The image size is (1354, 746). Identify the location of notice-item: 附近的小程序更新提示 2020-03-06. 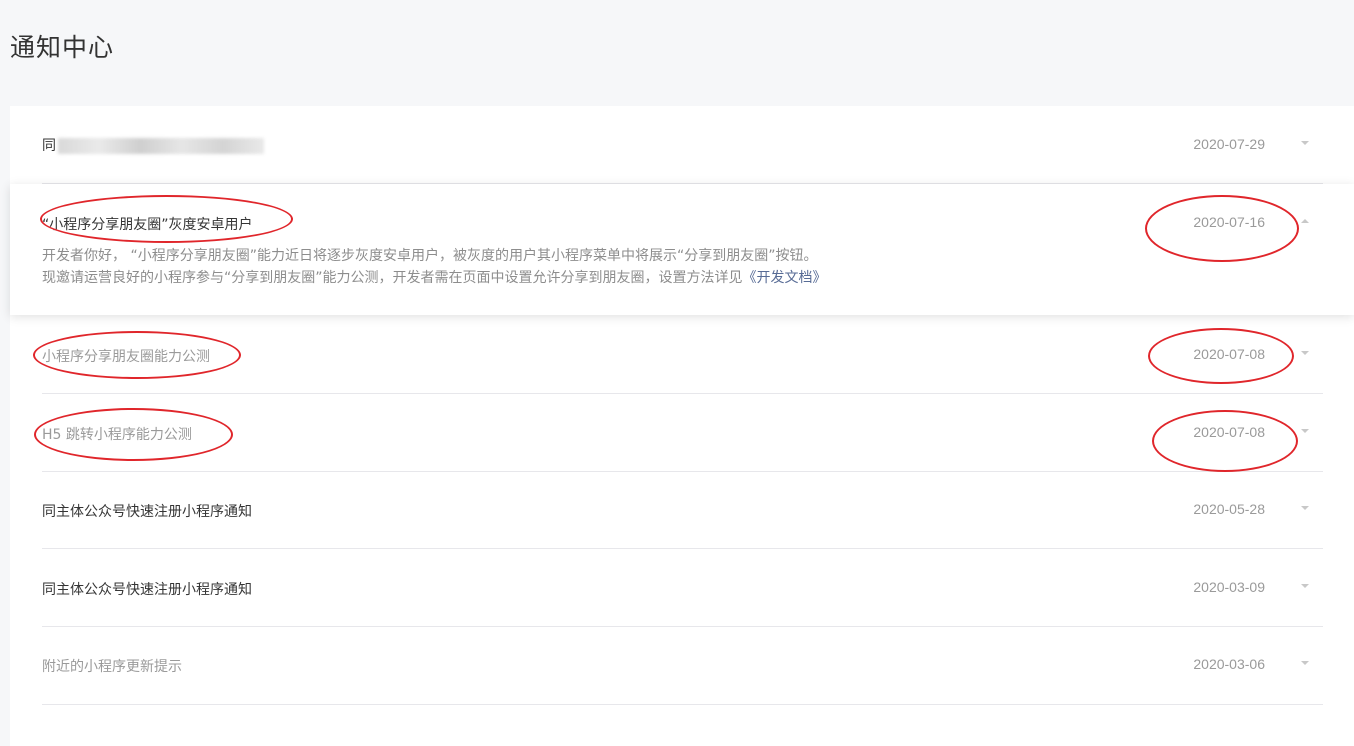
(682, 666).